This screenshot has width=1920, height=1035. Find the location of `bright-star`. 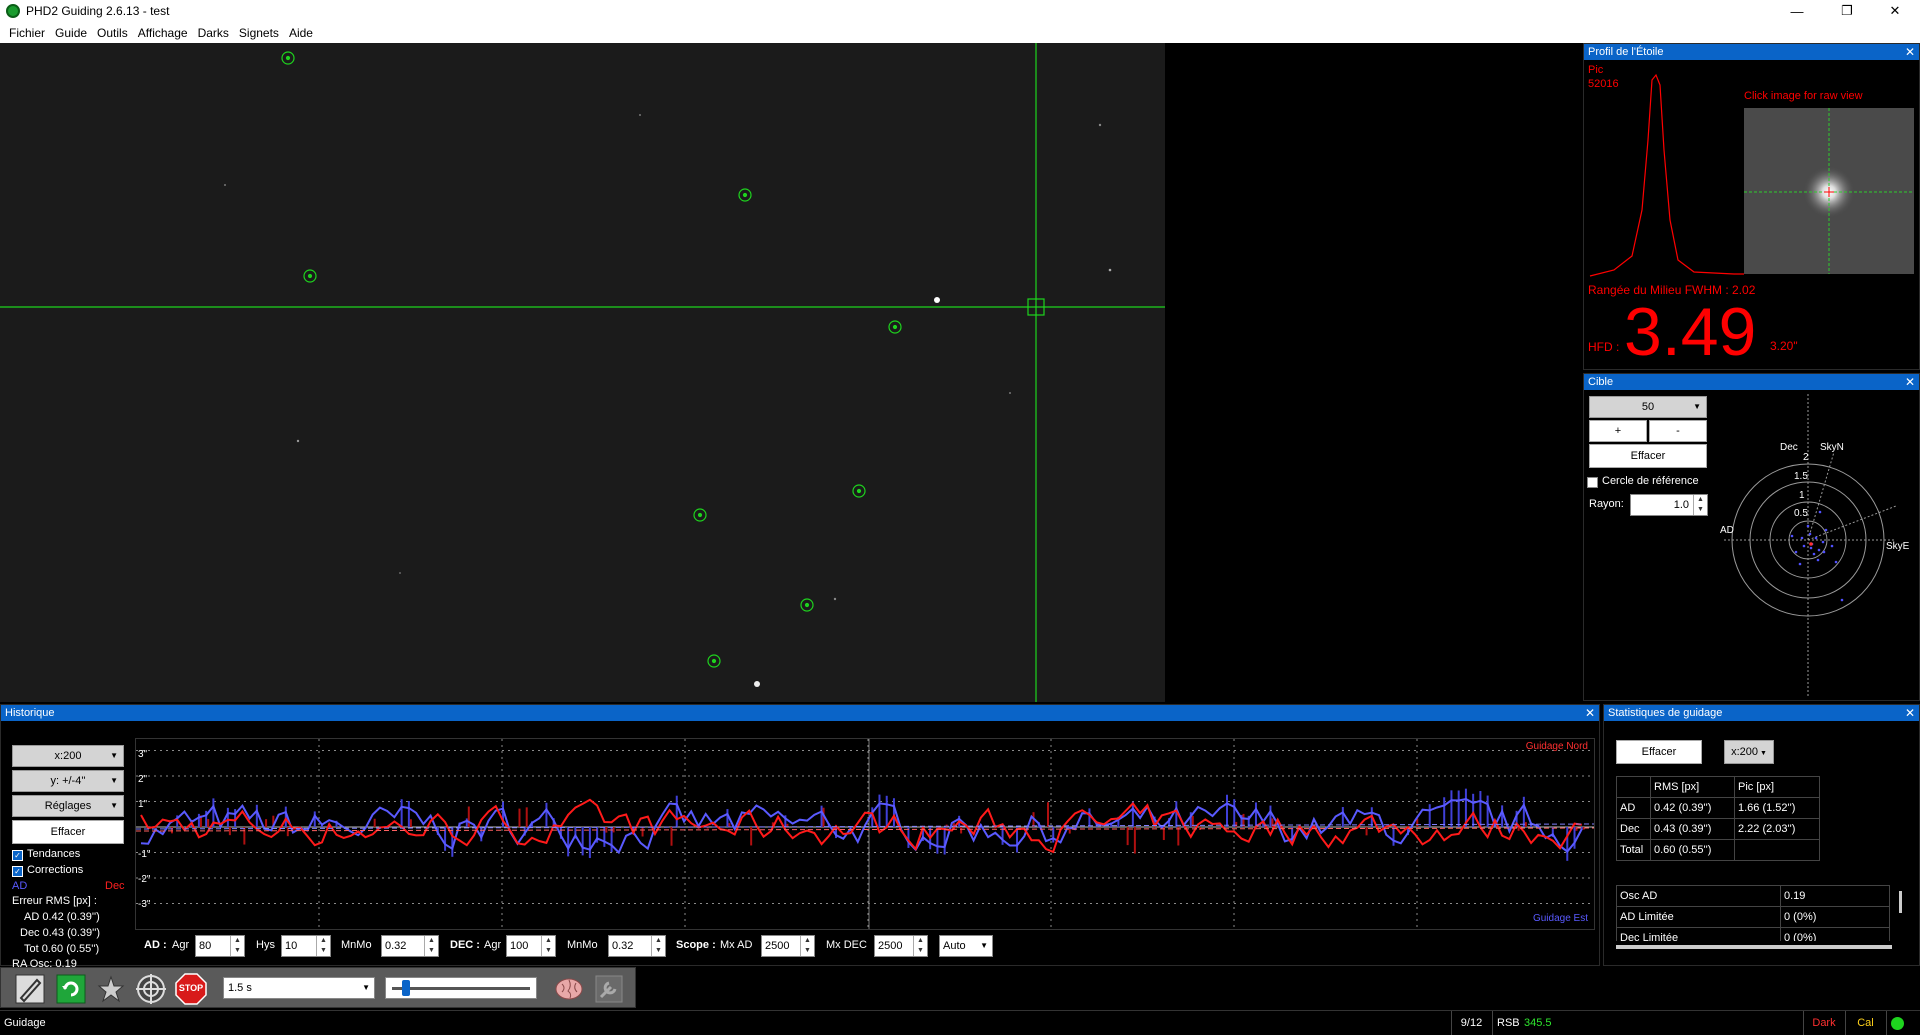

bright-star is located at coordinates (937, 300).